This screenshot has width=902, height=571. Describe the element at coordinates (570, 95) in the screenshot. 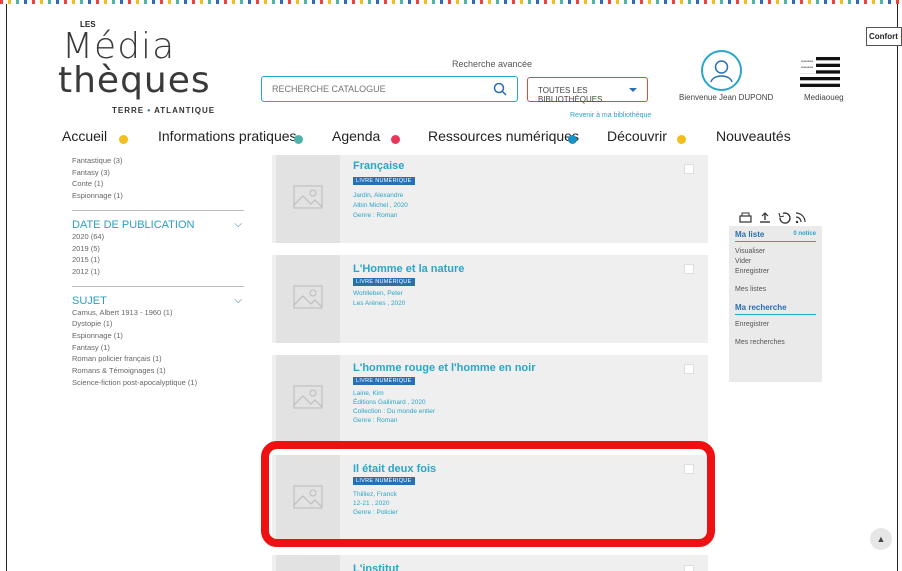

I see `library-select-value: TOUTES LES BIBLIOTHÈQUES` at that location.